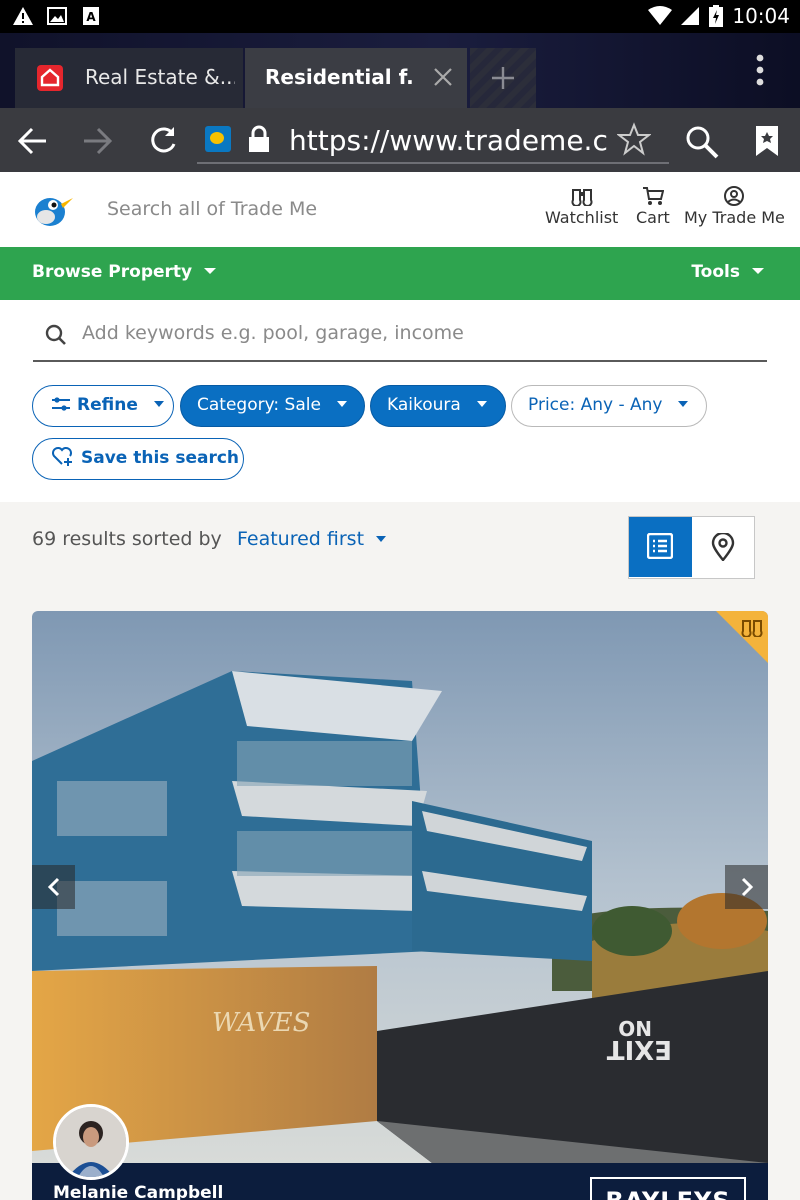 The image size is (800, 1200). What do you see at coordinates (138, 1191) in the screenshot?
I see `agent-name: Melanie Campbell` at bounding box center [138, 1191].